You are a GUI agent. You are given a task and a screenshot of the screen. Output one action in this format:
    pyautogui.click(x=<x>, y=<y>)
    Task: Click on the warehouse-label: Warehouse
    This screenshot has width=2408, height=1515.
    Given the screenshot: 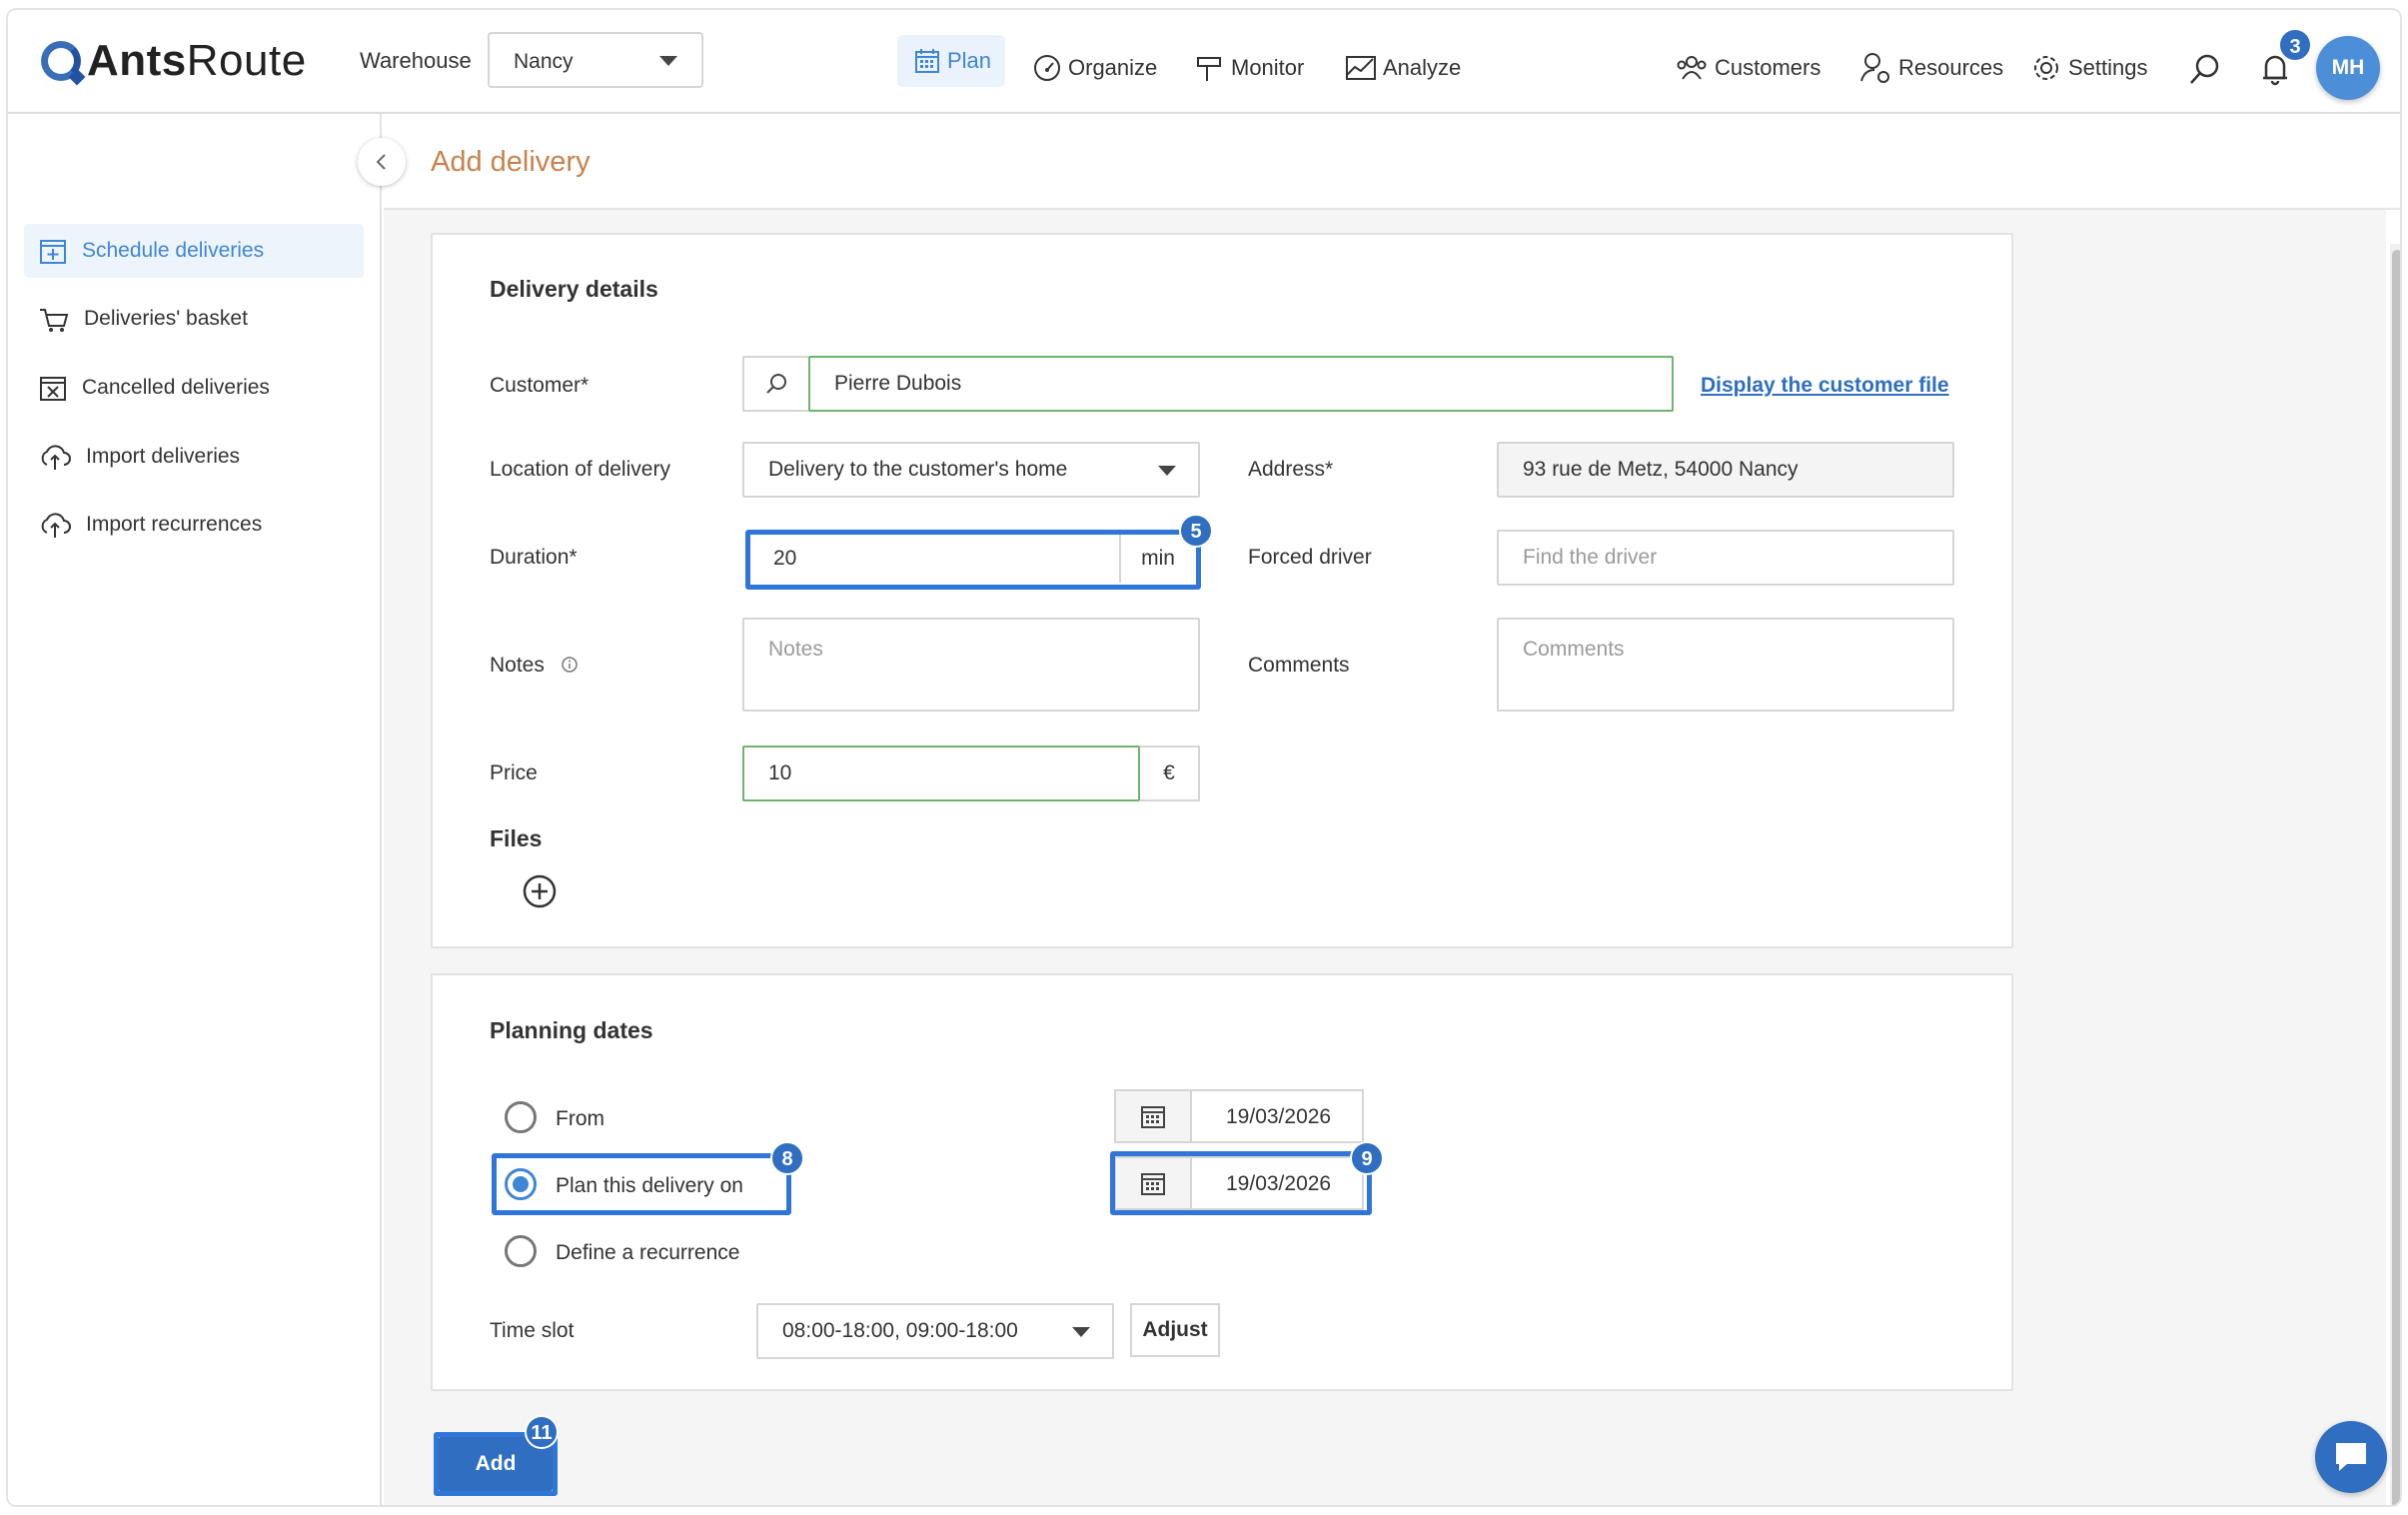 What is the action you would take?
    pyautogui.click(x=416, y=61)
    